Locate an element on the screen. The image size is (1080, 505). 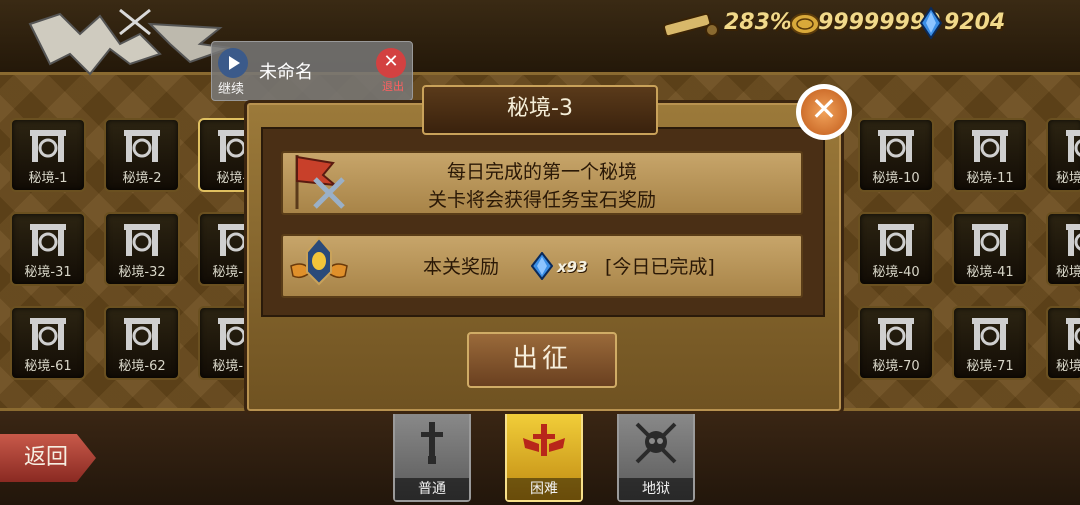
stage-tile: 秘境-40 is located at coordinates (896, 249).